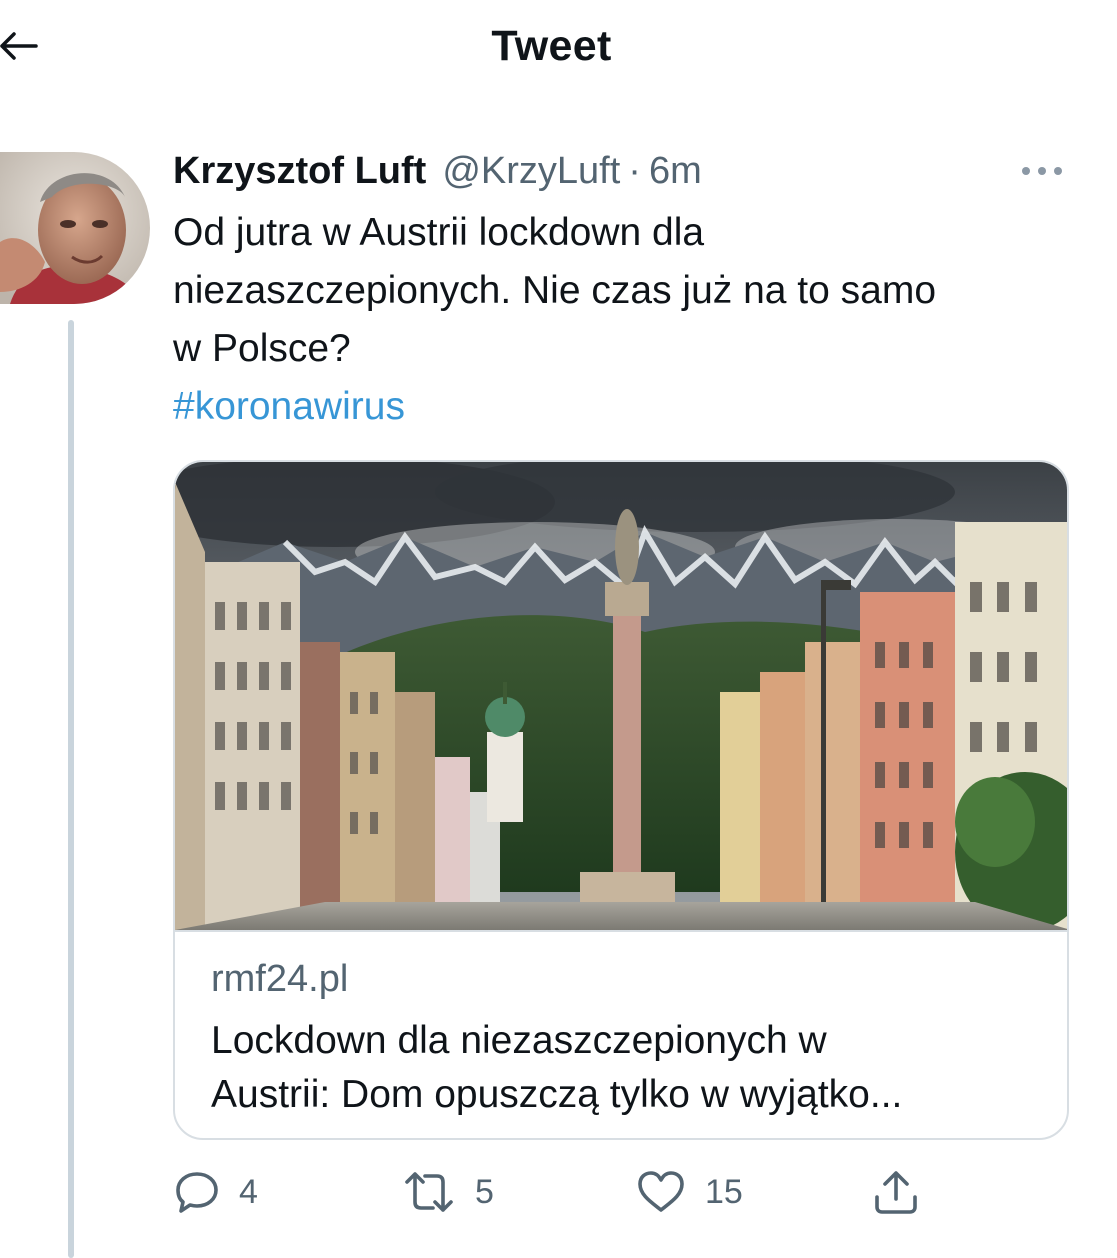  I want to click on thread-line, so click(71, 789).